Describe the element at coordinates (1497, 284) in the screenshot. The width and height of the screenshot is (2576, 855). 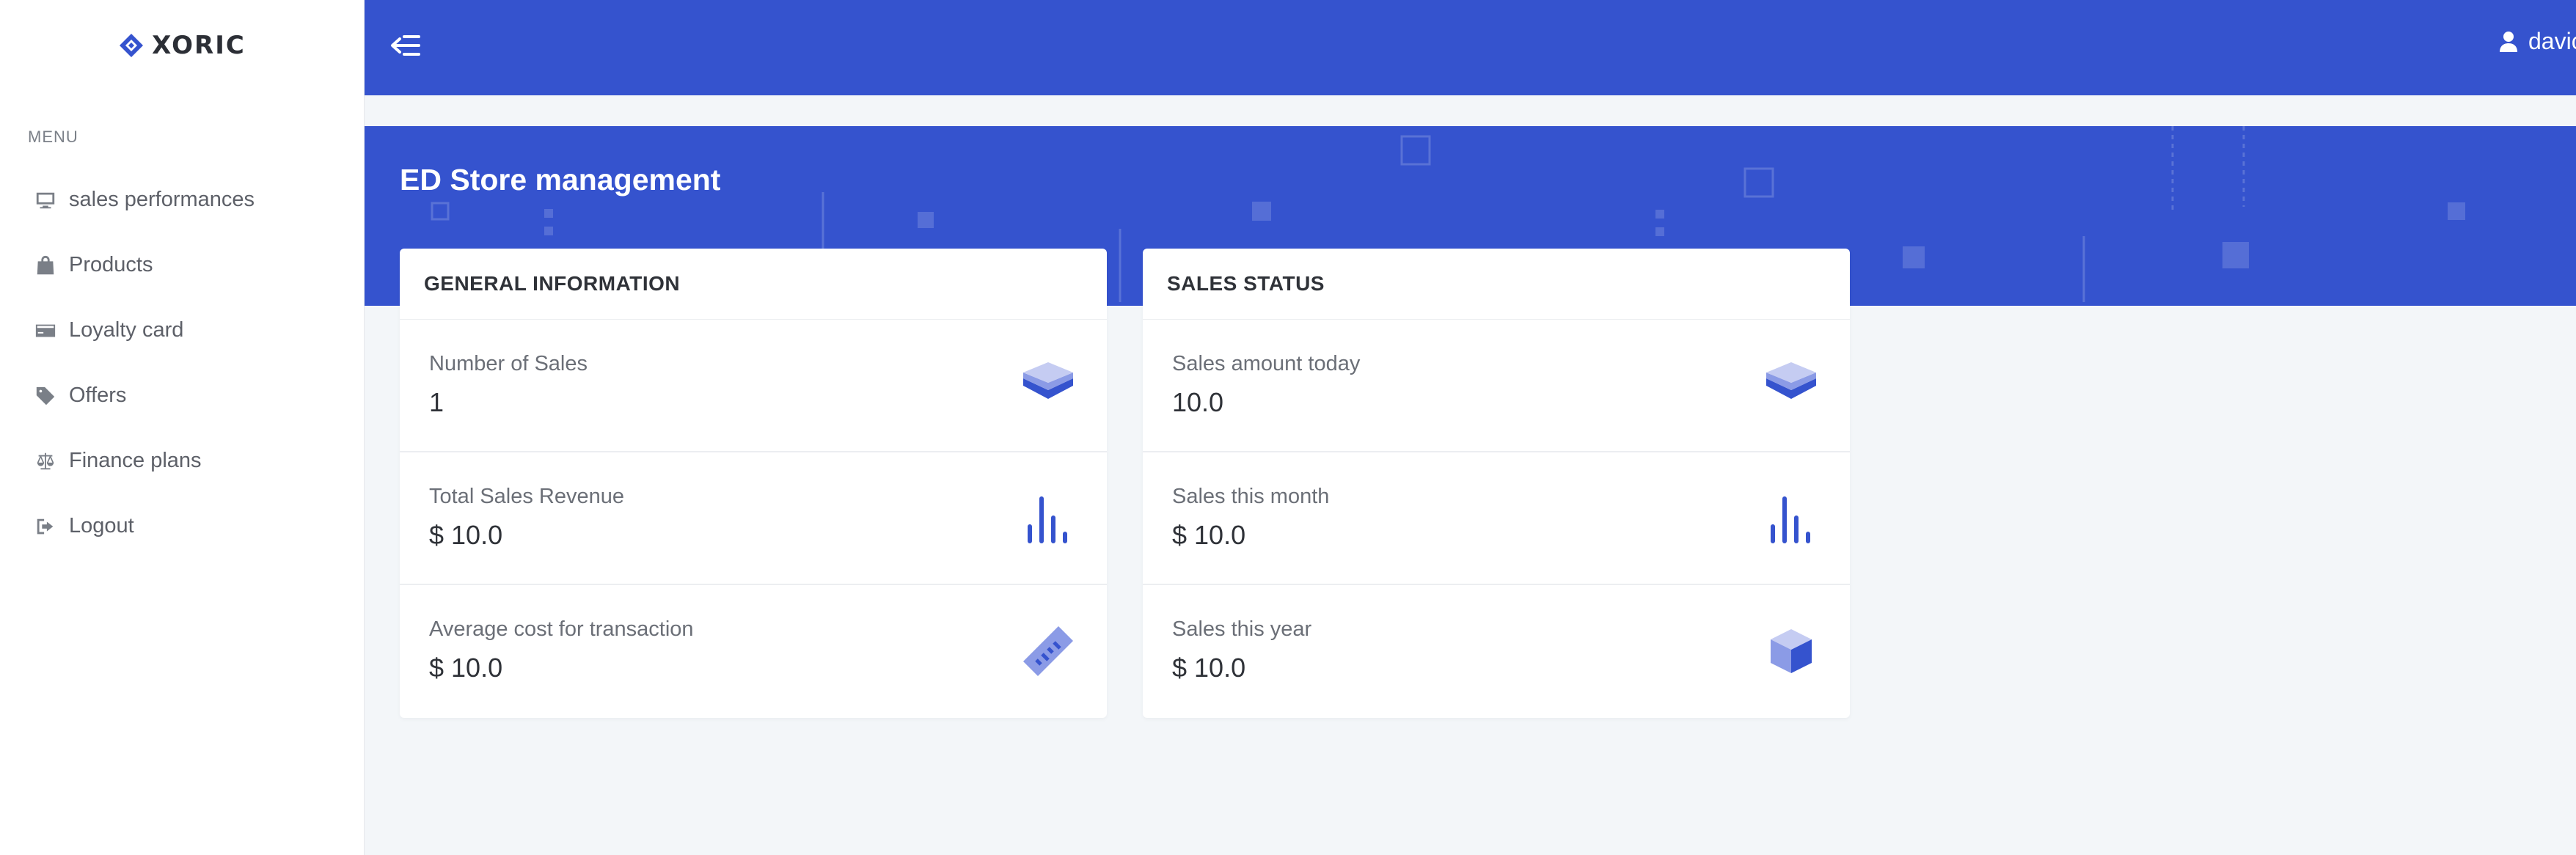
I see `card-title: SALES STATUS` at that location.